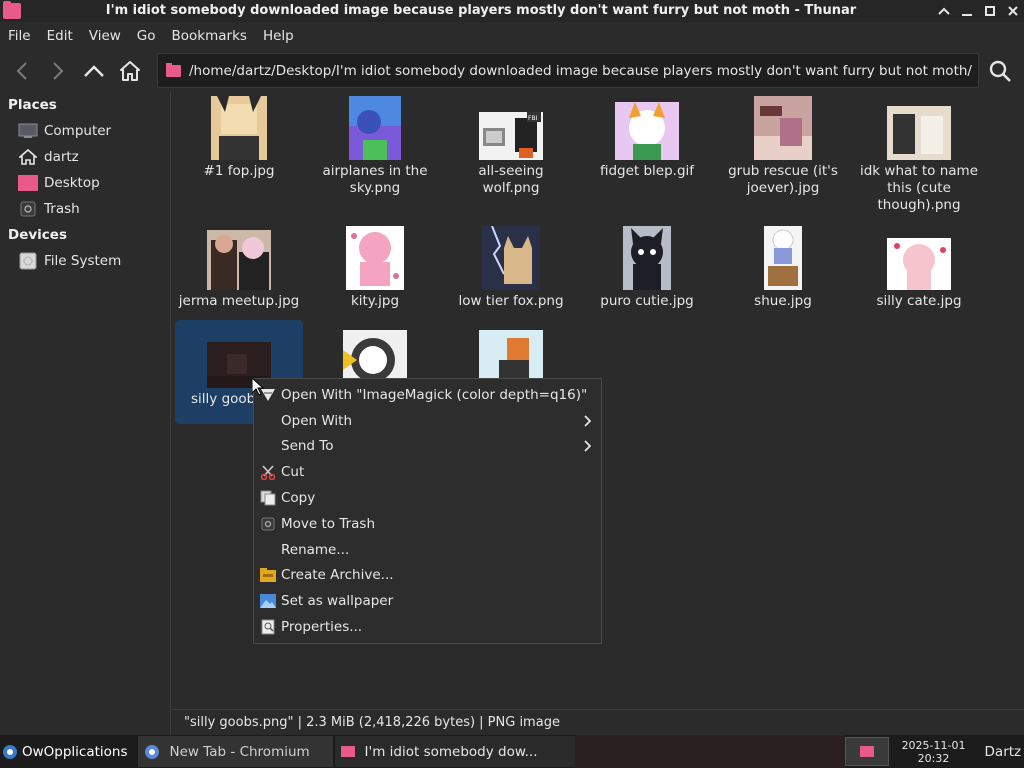 The image size is (1024, 768). I want to click on menu-item-label: Send To, so click(307, 446).